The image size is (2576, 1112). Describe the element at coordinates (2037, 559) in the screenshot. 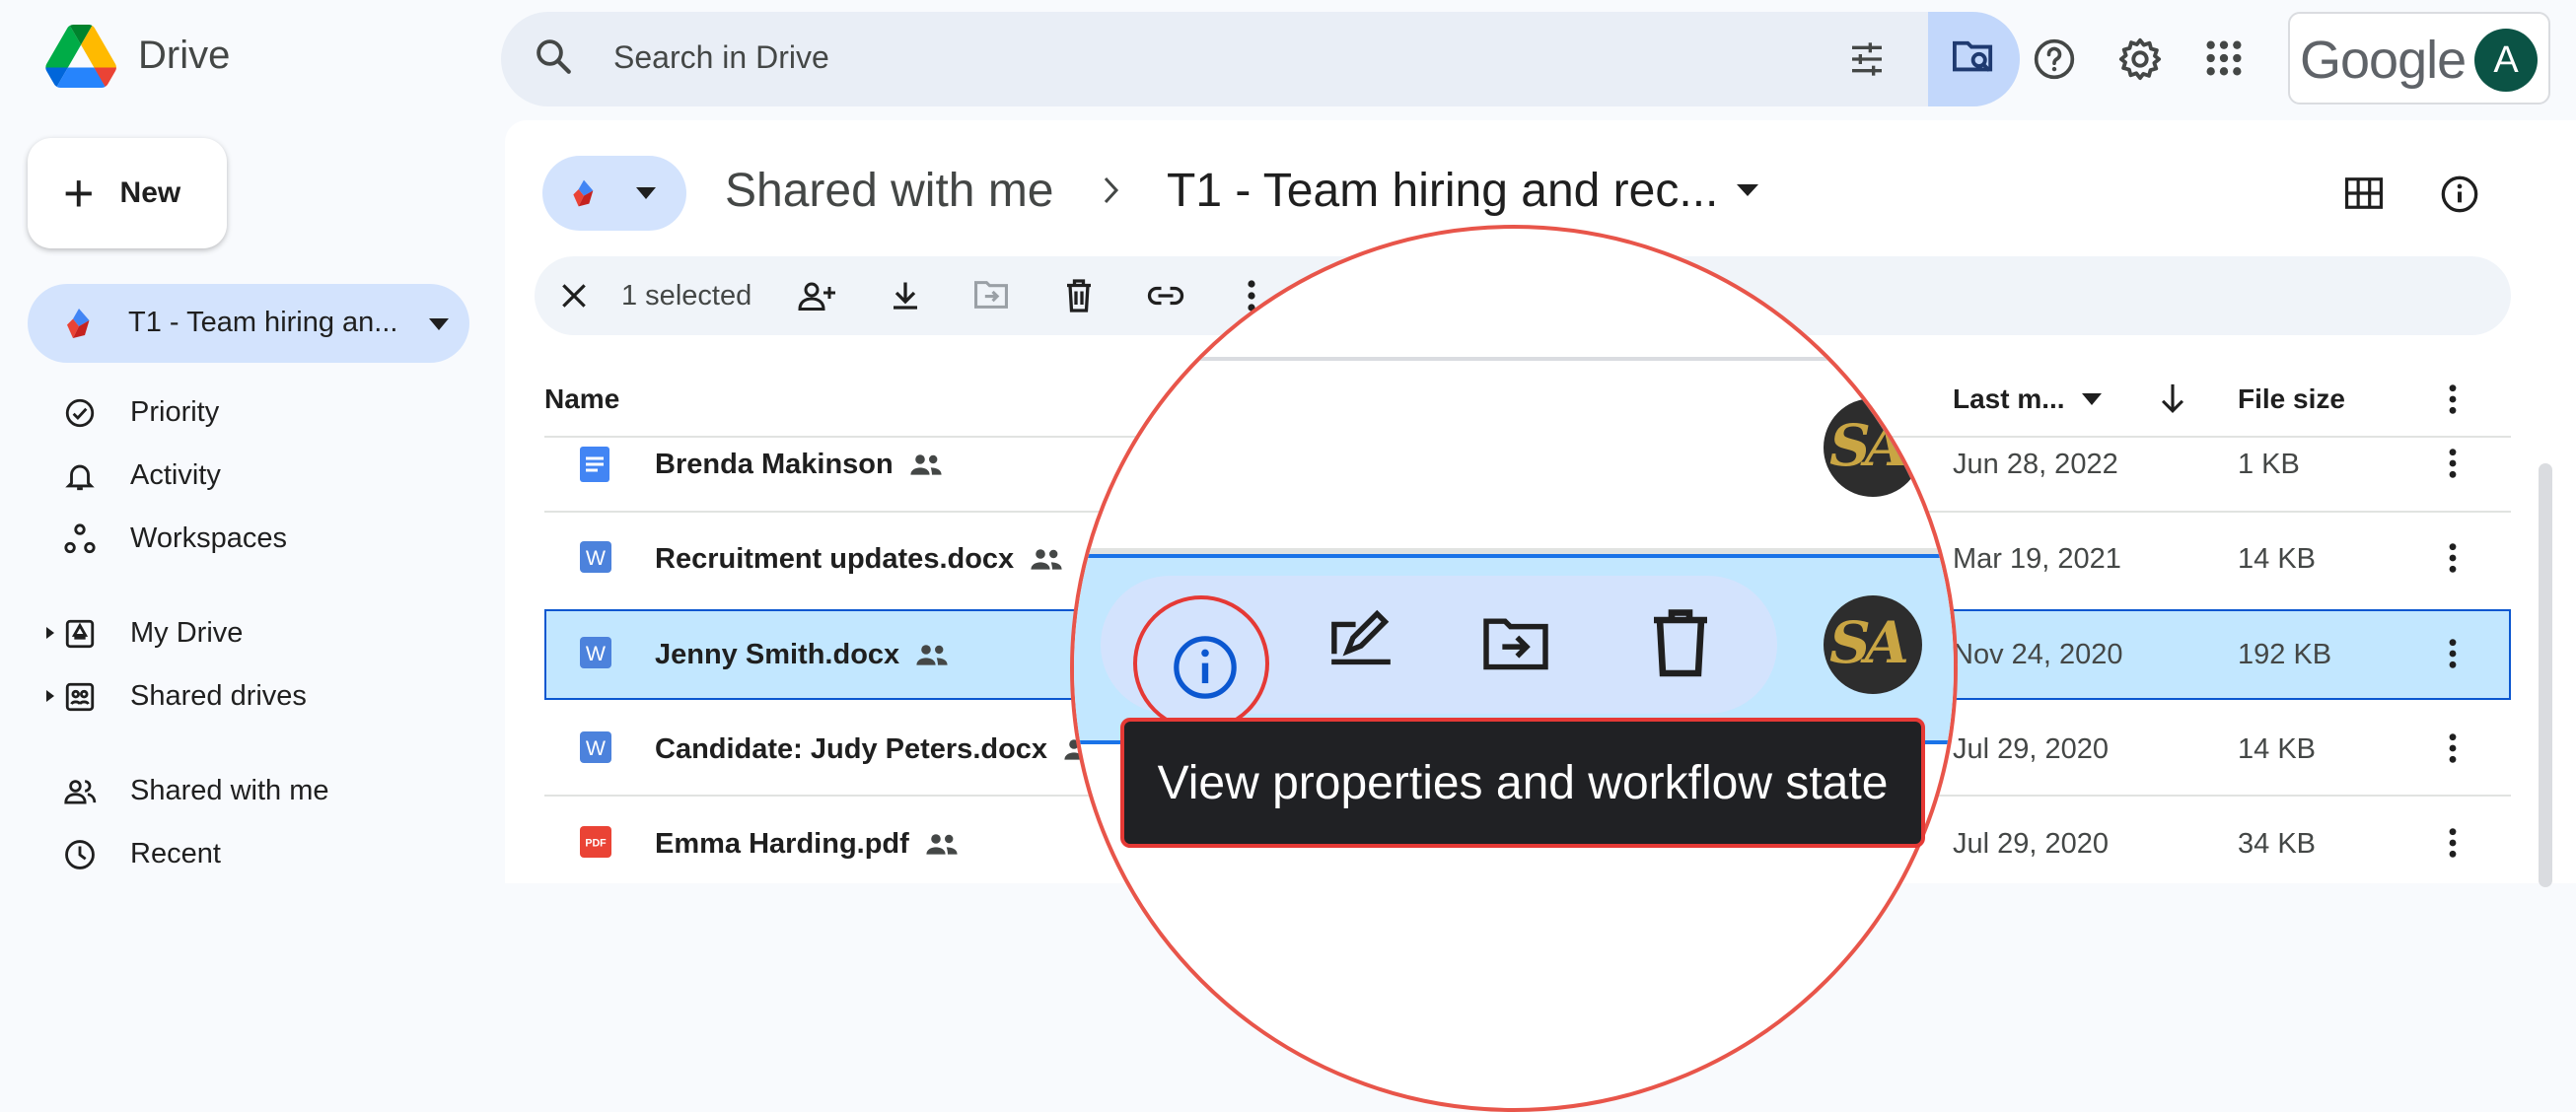

I see `file-modified-date: Mar 19, 2021` at that location.